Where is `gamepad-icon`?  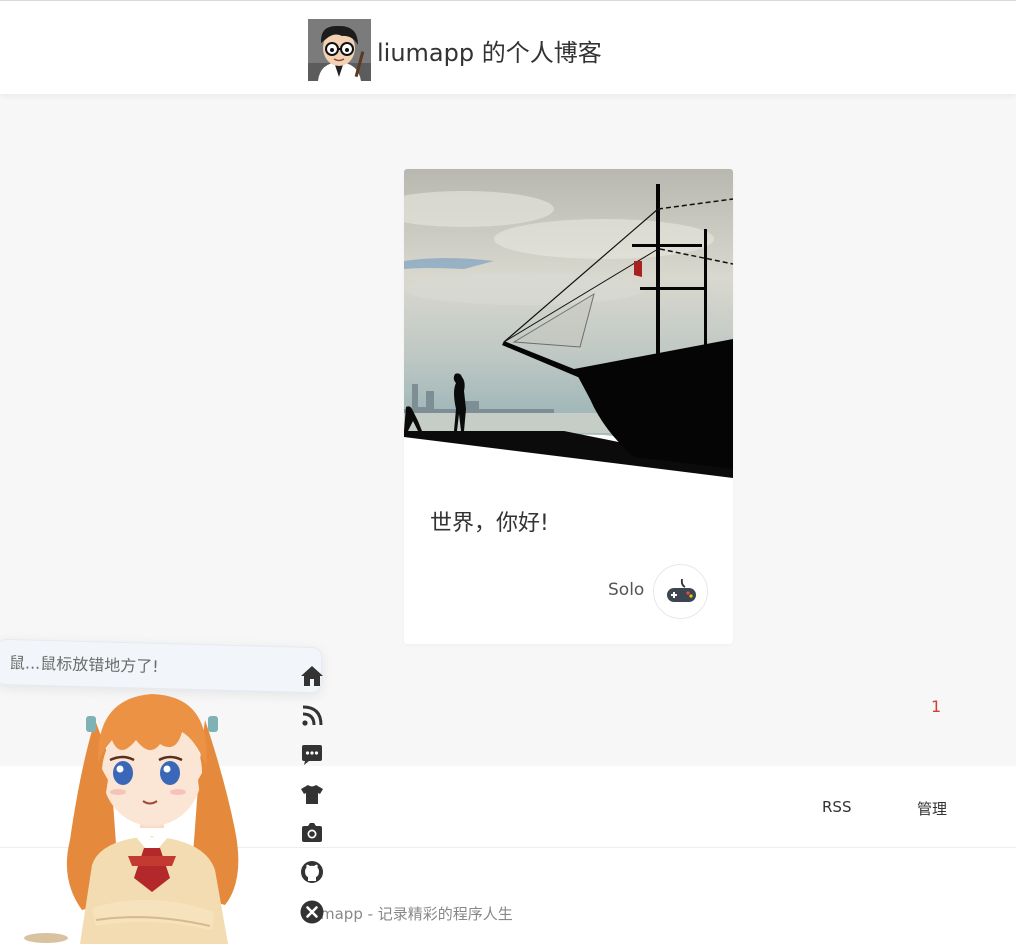 gamepad-icon is located at coordinates (681, 590).